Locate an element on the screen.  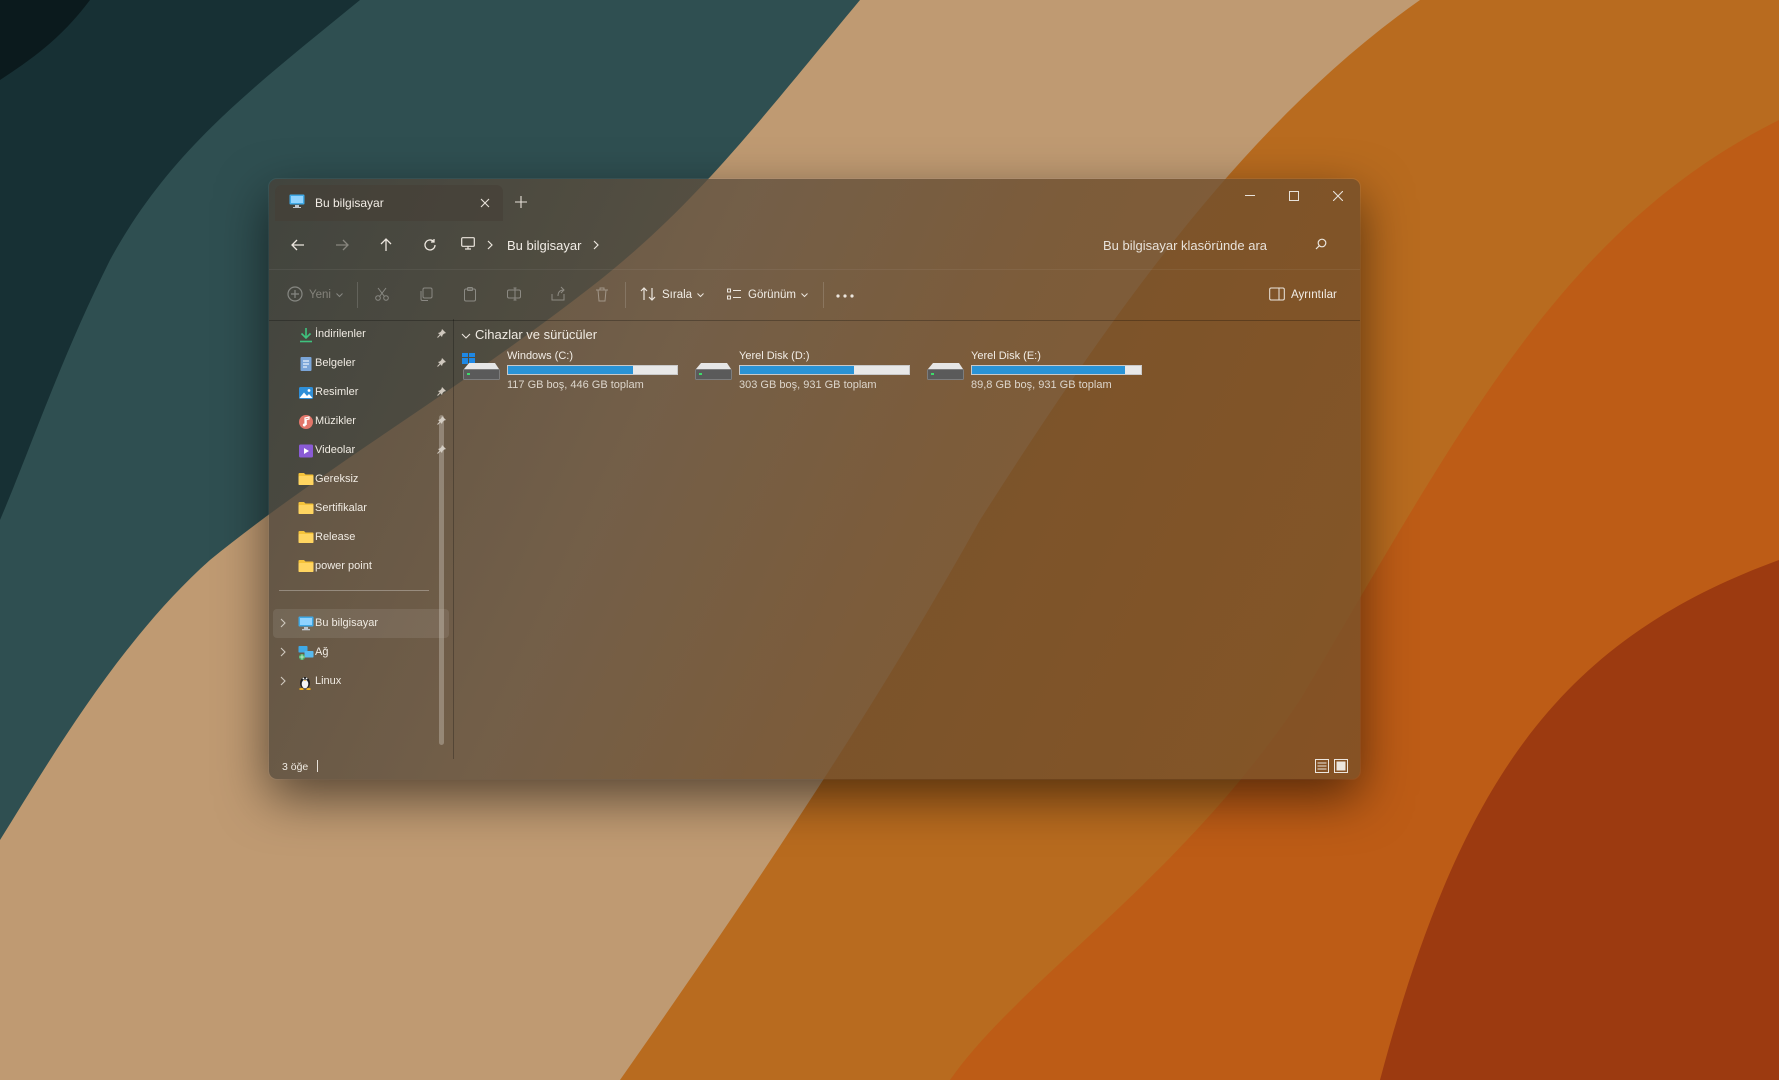
details-label: Ayrıntılar is located at coordinates (1314, 295).